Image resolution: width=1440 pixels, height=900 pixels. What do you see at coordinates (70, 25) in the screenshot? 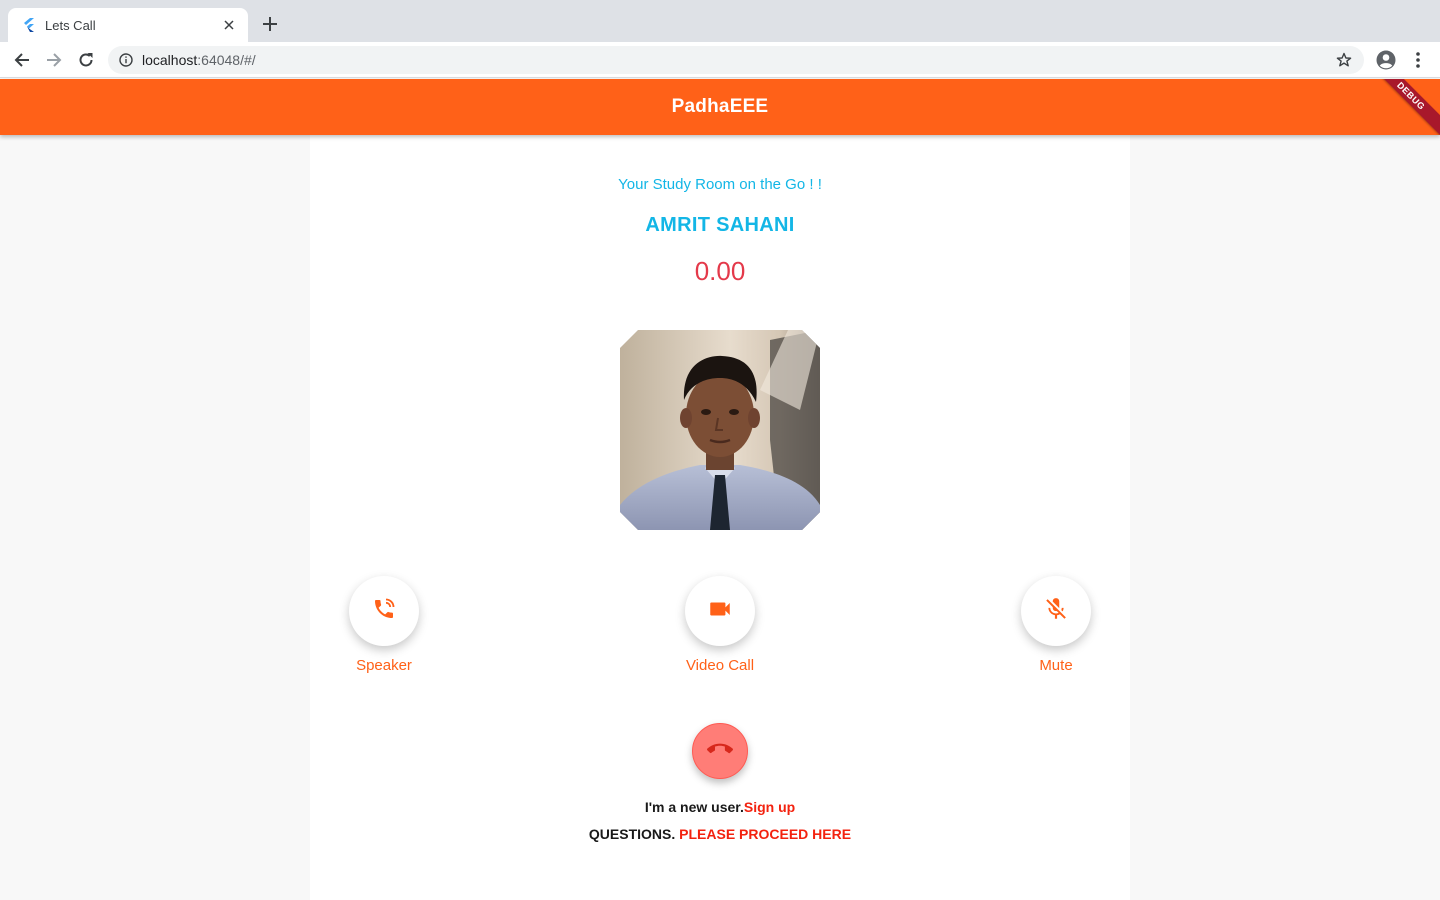
I see `tab-title: Lets Call` at bounding box center [70, 25].